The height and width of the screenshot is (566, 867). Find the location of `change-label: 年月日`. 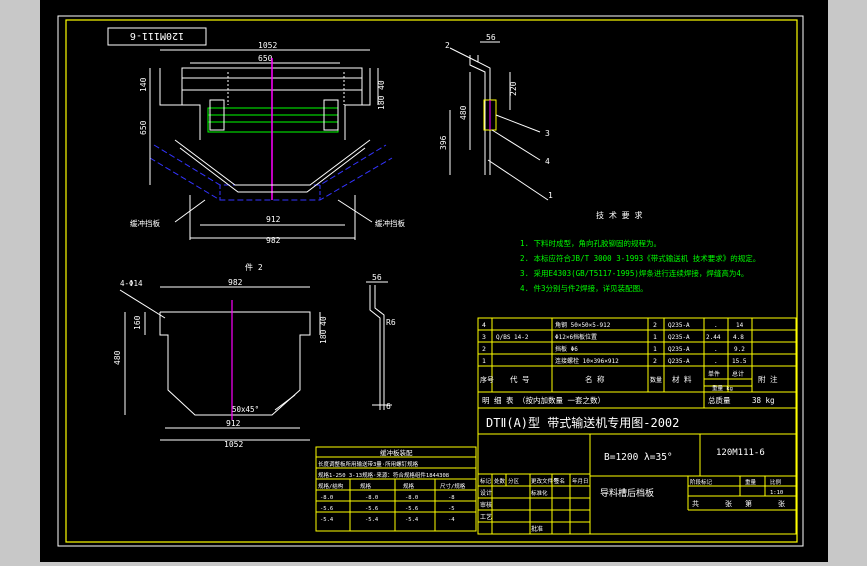

change-label: 年月日 is located at coordinates (580, 481).